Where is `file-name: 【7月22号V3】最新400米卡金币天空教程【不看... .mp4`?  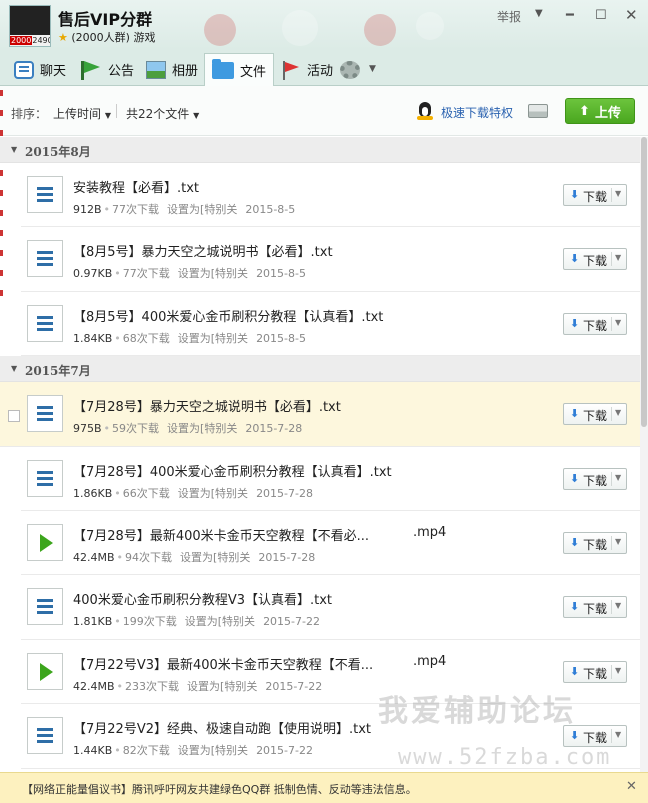 file-name: 【7月22号V3】最新400米卡金币天空教程【不看... .mp4 is located at coordinates (259, 663).